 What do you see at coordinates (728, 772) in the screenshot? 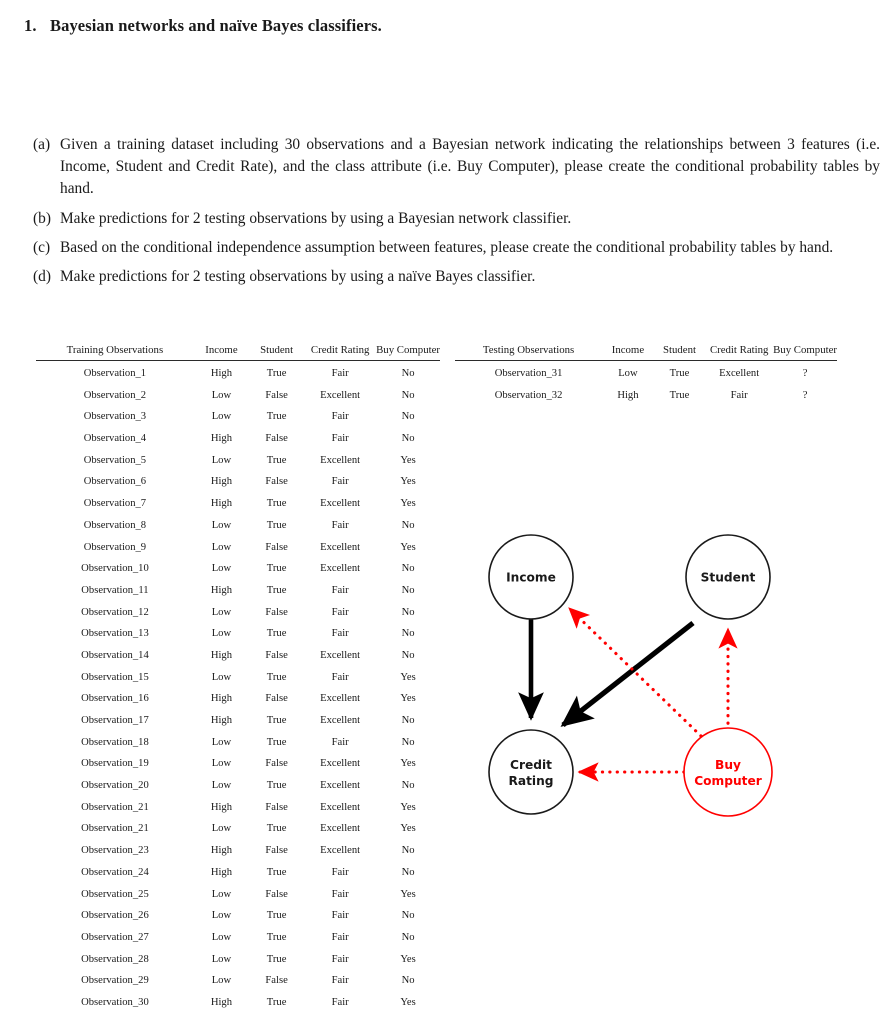
I see `node-buy-computer: Buy Computer` at bounding box center [728, 772].